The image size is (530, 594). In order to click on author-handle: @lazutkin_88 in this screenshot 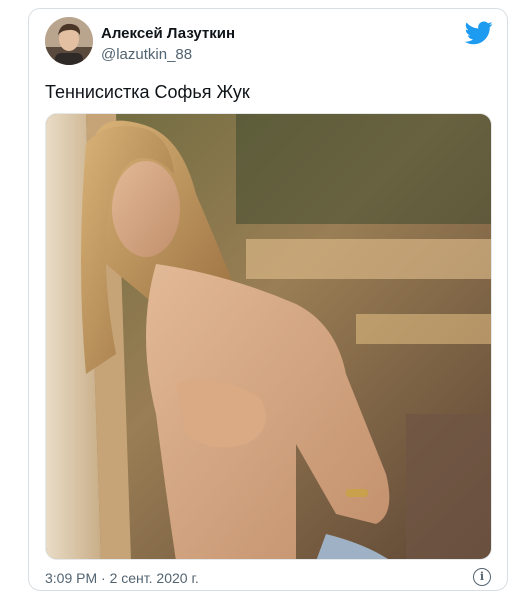, I will do `click(146, 54)`.